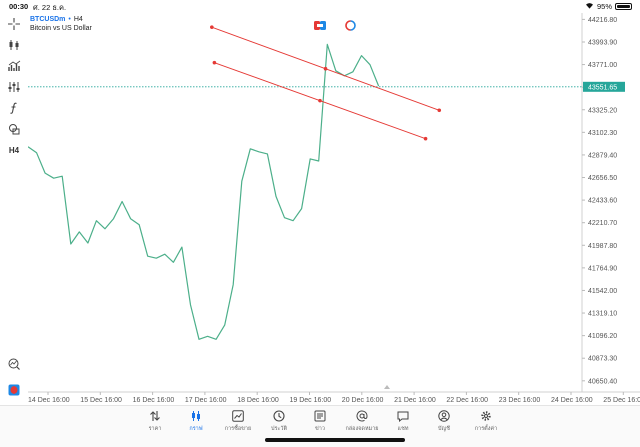  I want to click on time-axis-label: 18 Dec 16:00, so click(258, 400).